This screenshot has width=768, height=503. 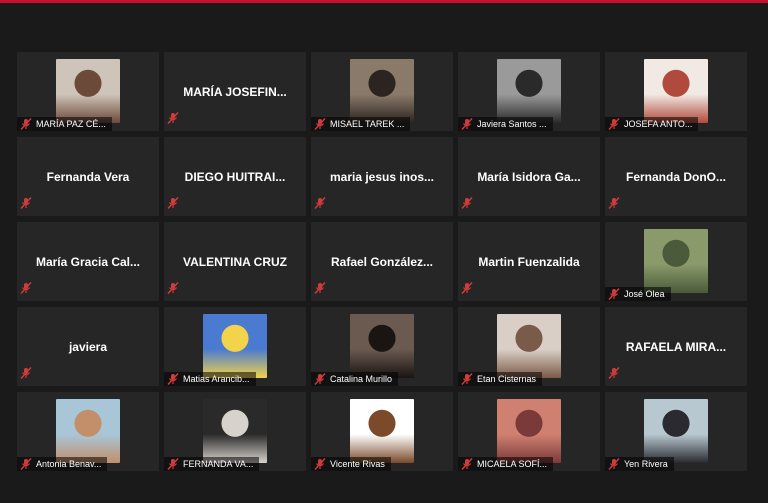 I want to click on participant-tile: VALENTINA CRUZ, so click(x=235, y=261).